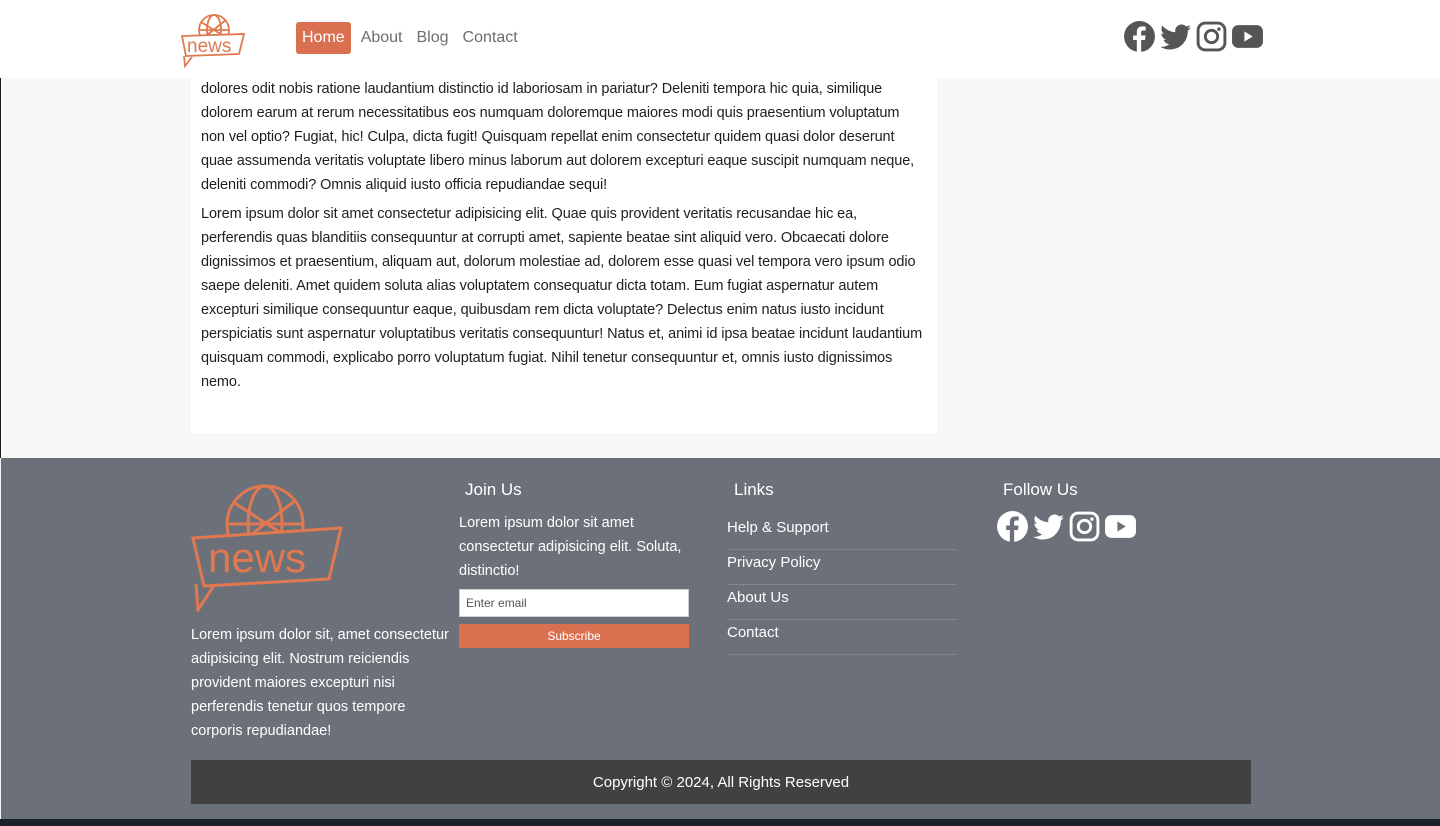 The height and width of the screenshot is (826, 1440). Describe the element at coordinates (323, 38) in the screenshot. I see `nav-home: Home` at that location.